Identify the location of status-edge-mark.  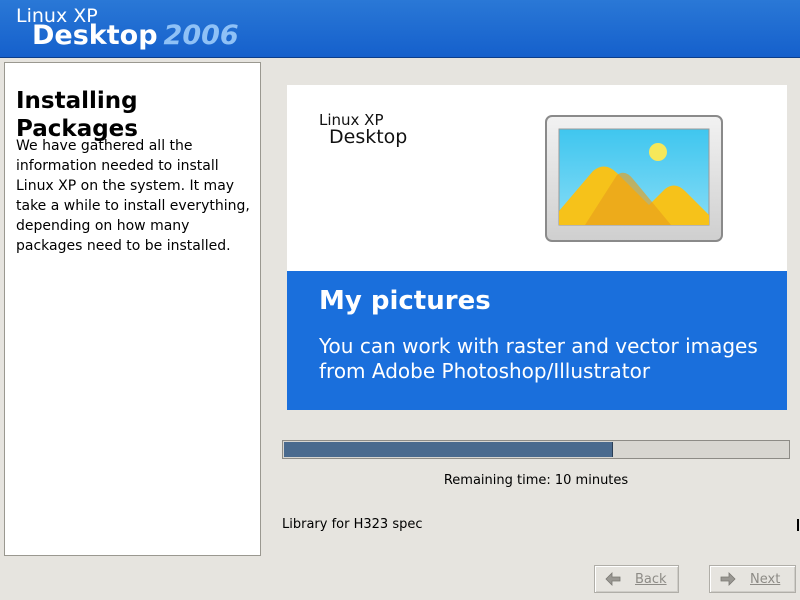
(798, 525).